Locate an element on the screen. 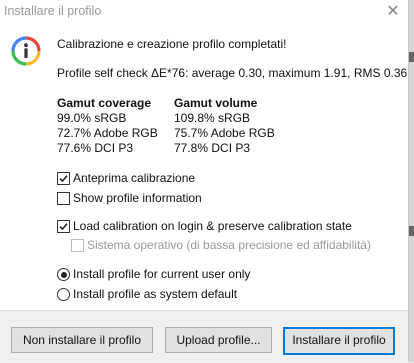 This screenshot has height=363, width=414. install-system-default-label: Install profile as system default is located at coordinates (155, 294).